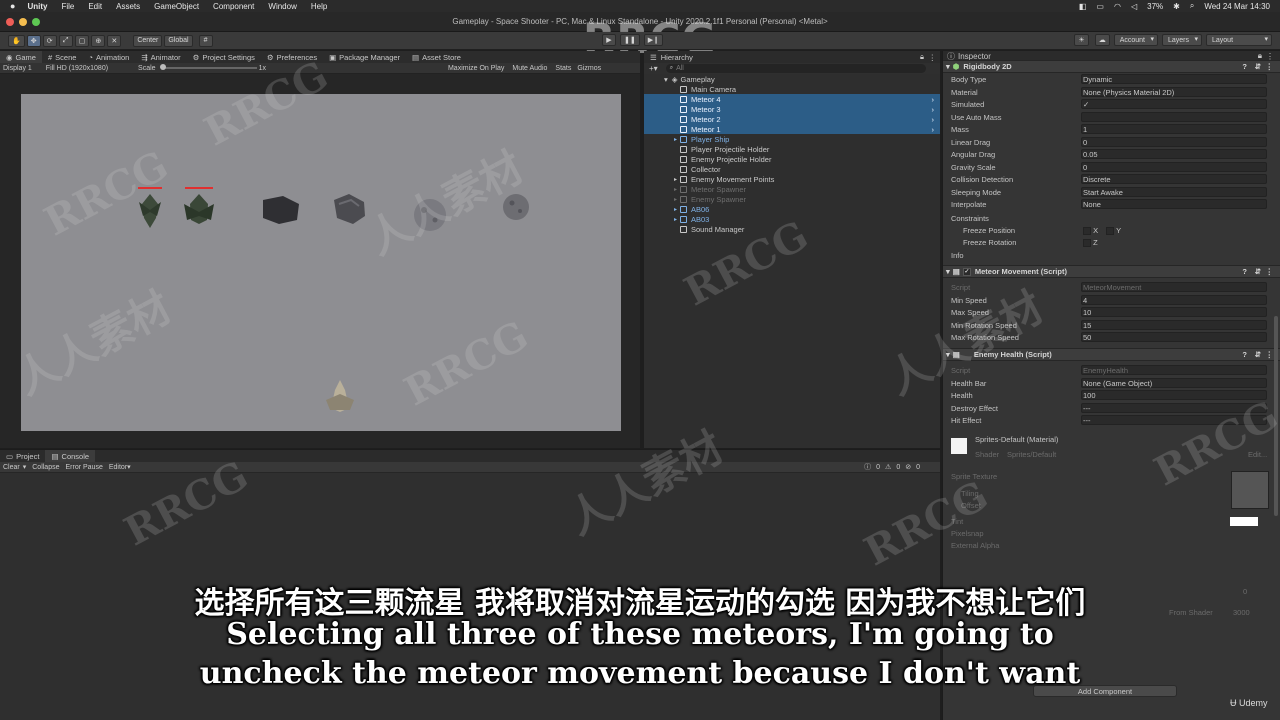 The width and height of the screenshot is (1280, 720). What do you see at coordinates (792, 219) in the screenshot?
I see `hierarchy-item: ▸ AB03` at bounding box center [792, 219].